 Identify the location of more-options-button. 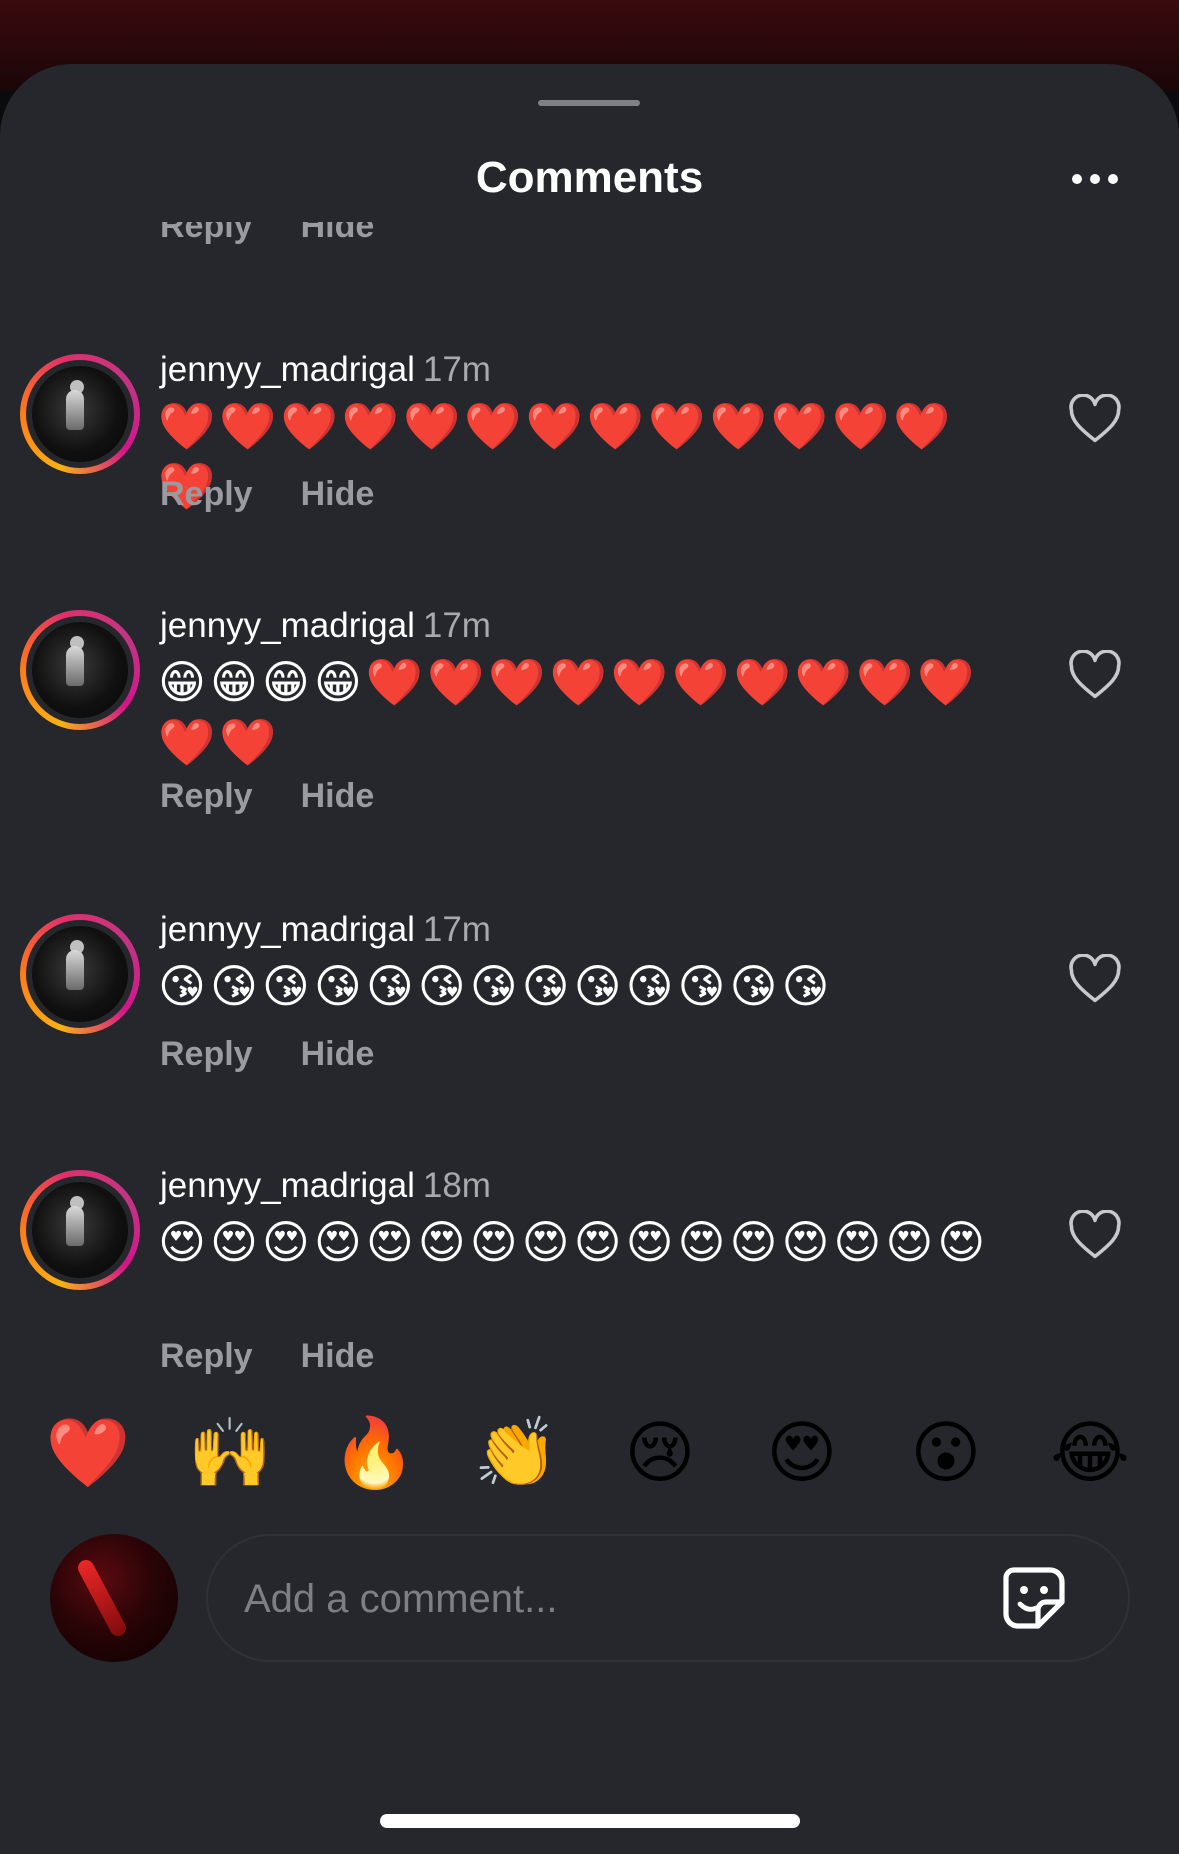
(1095, 179).